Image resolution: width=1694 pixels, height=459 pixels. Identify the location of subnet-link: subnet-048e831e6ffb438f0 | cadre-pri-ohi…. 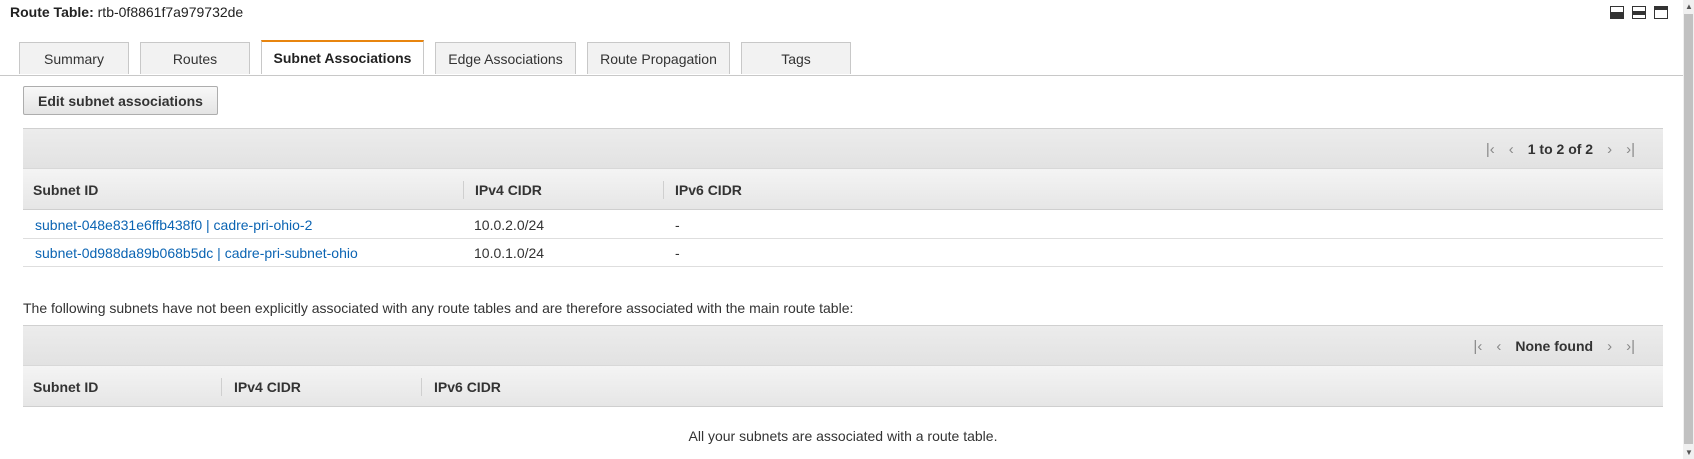
(173, 225).